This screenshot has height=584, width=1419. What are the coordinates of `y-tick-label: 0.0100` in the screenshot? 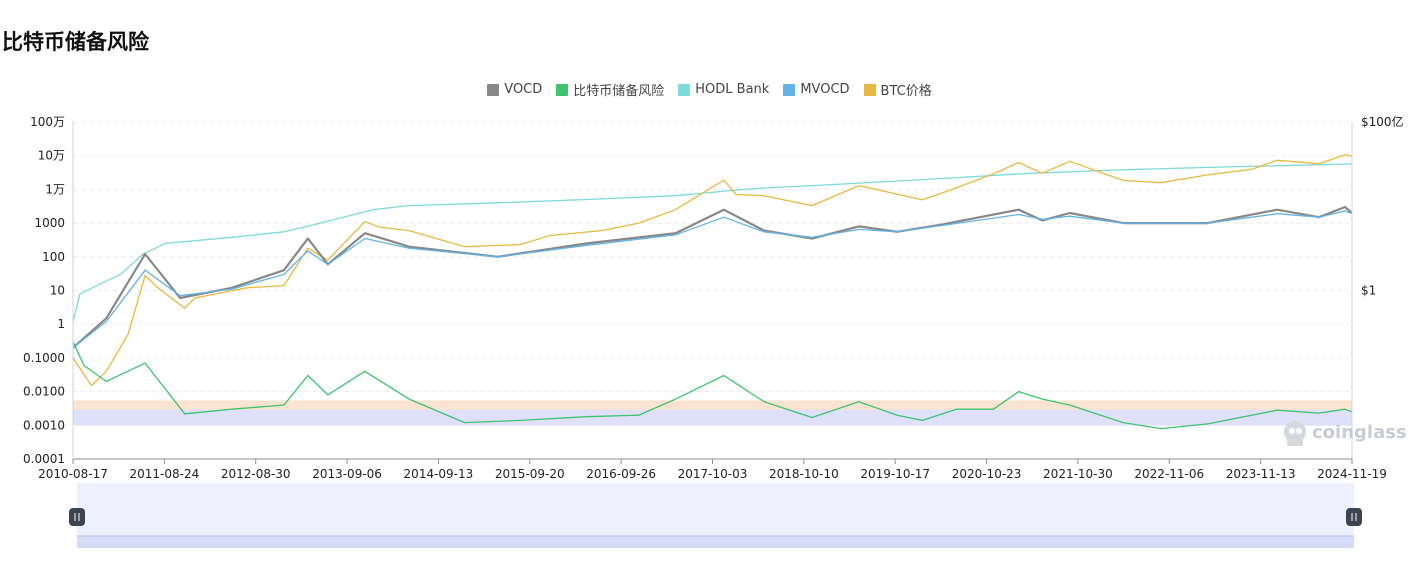 It's located at (44, 392).